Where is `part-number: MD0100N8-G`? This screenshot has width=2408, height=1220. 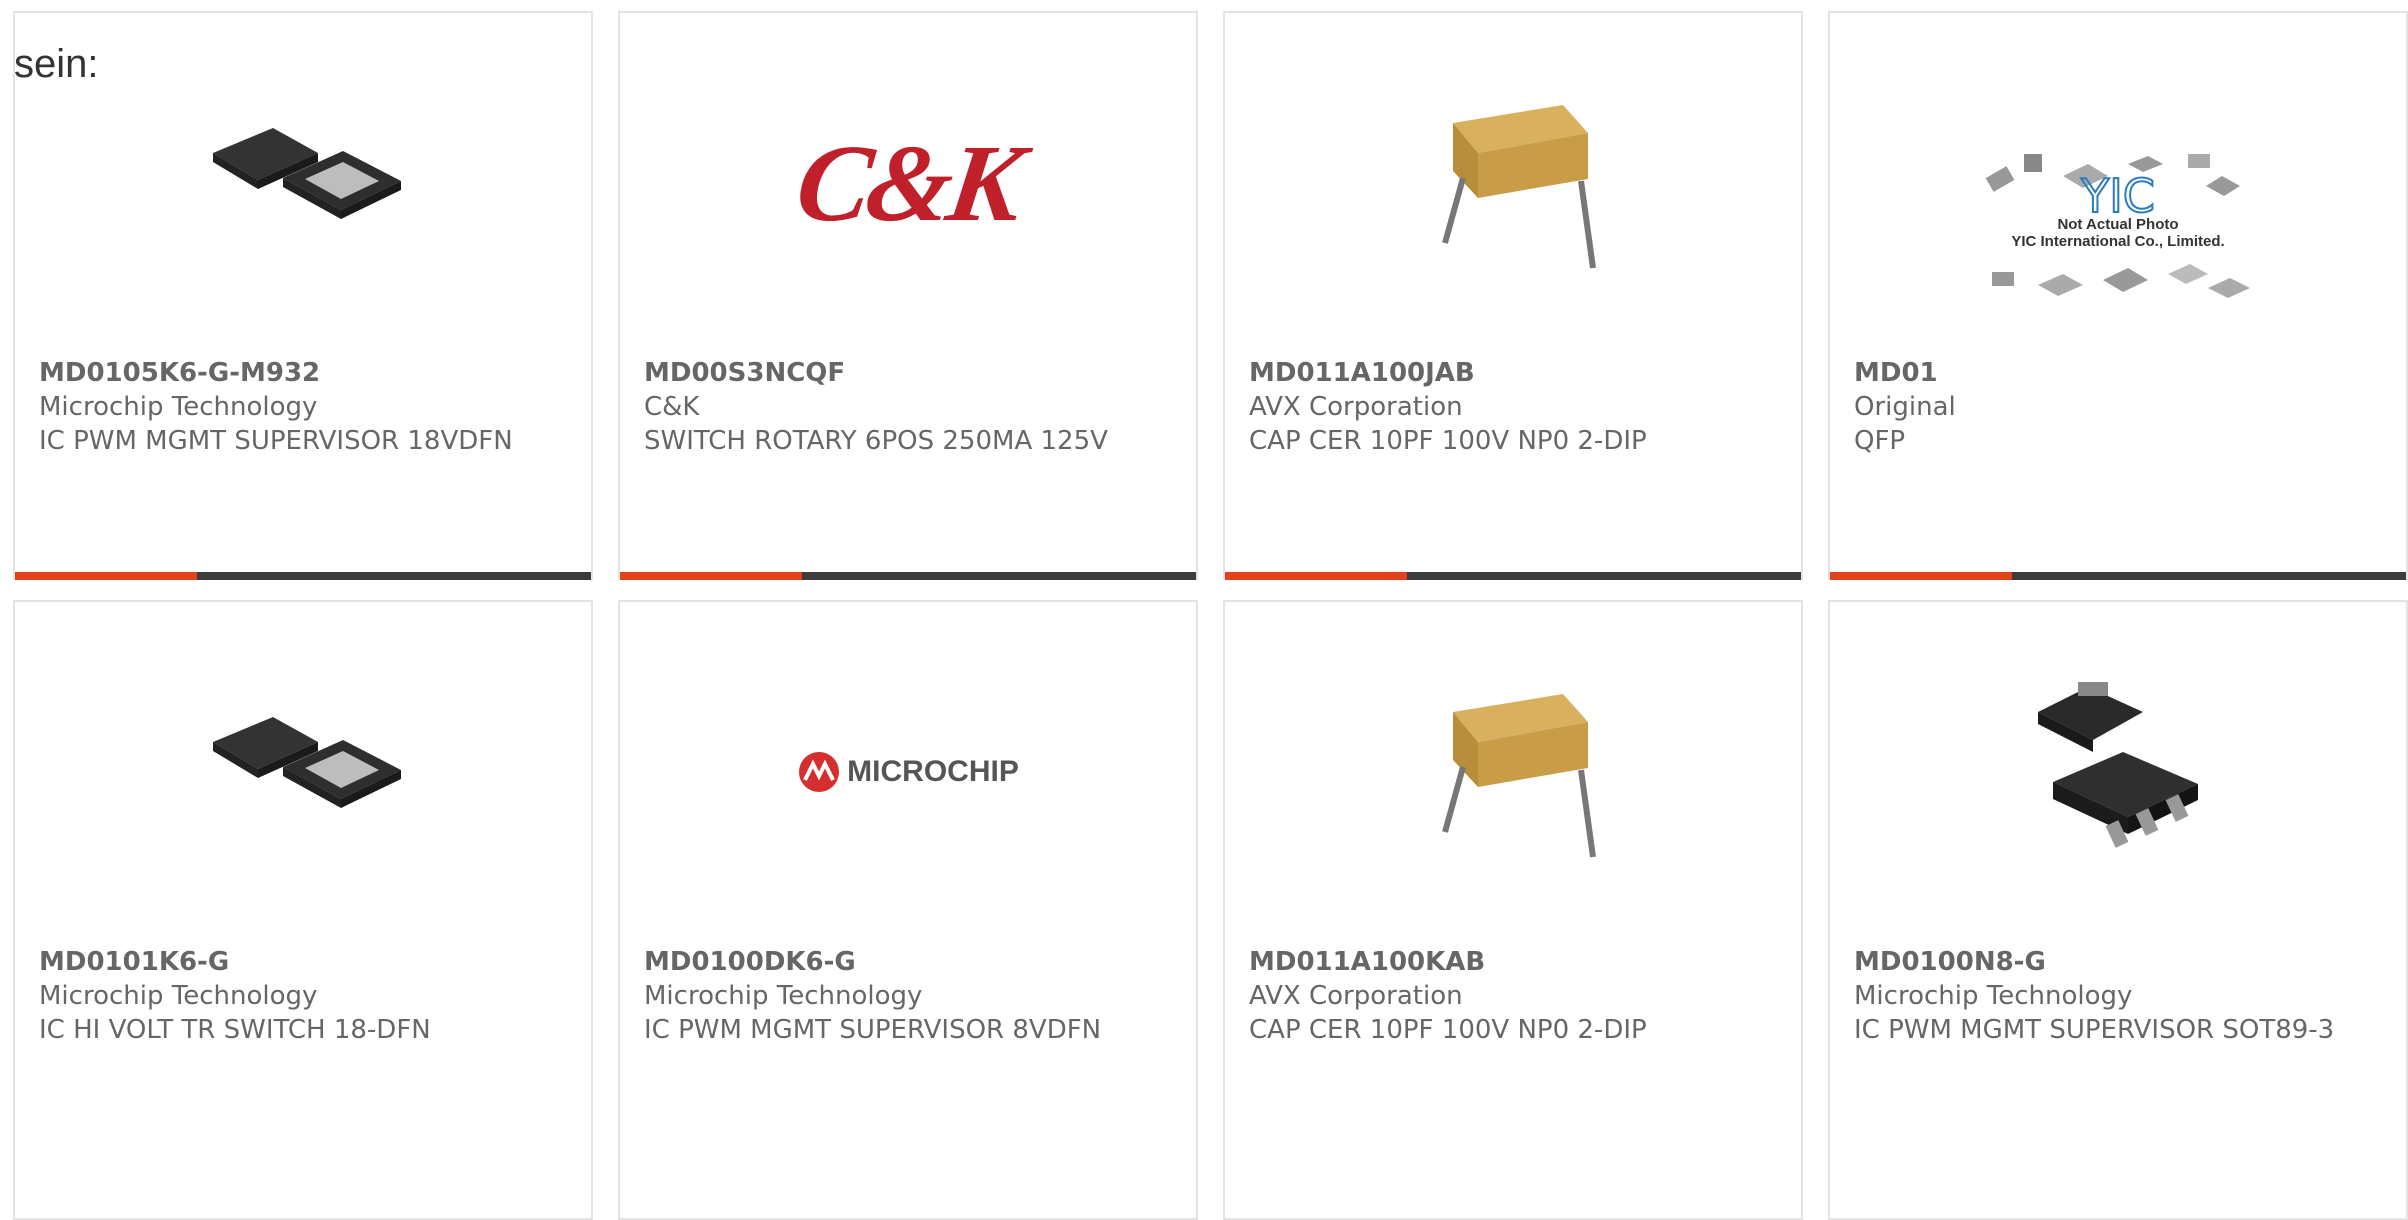
part-number: MD0100N8-G is located at coordinates (2120, 962).